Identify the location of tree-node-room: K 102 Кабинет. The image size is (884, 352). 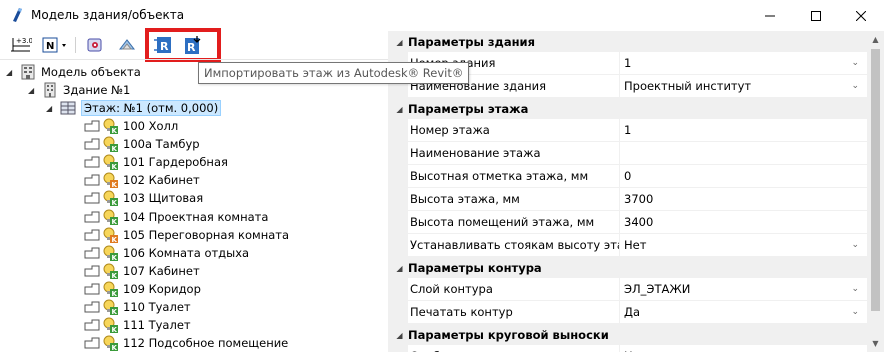
(142, 180).